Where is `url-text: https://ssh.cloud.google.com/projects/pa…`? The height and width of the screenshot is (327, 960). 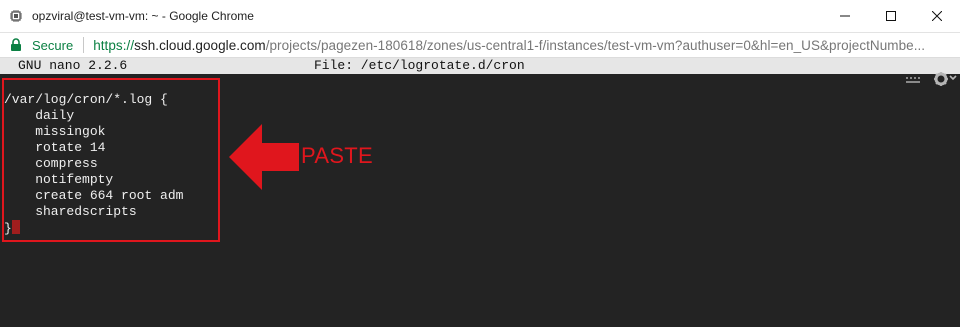 url-text: https://ssh.cloud.google.com/projects/pa… is located at coordinates (509, 45).